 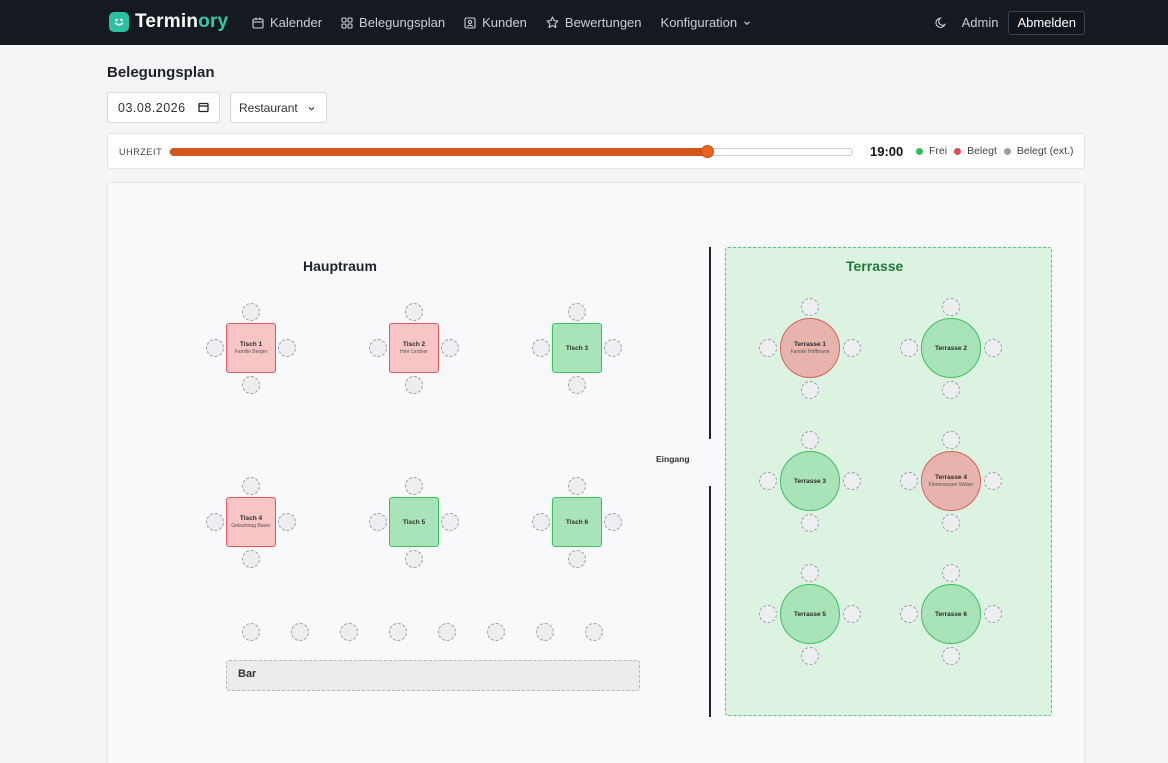 What do you see at coordinates (402, 22) in the screenshot?
I see `nav-belegungsplan-label: Belegungsplan` at bounding box center [402, 22].